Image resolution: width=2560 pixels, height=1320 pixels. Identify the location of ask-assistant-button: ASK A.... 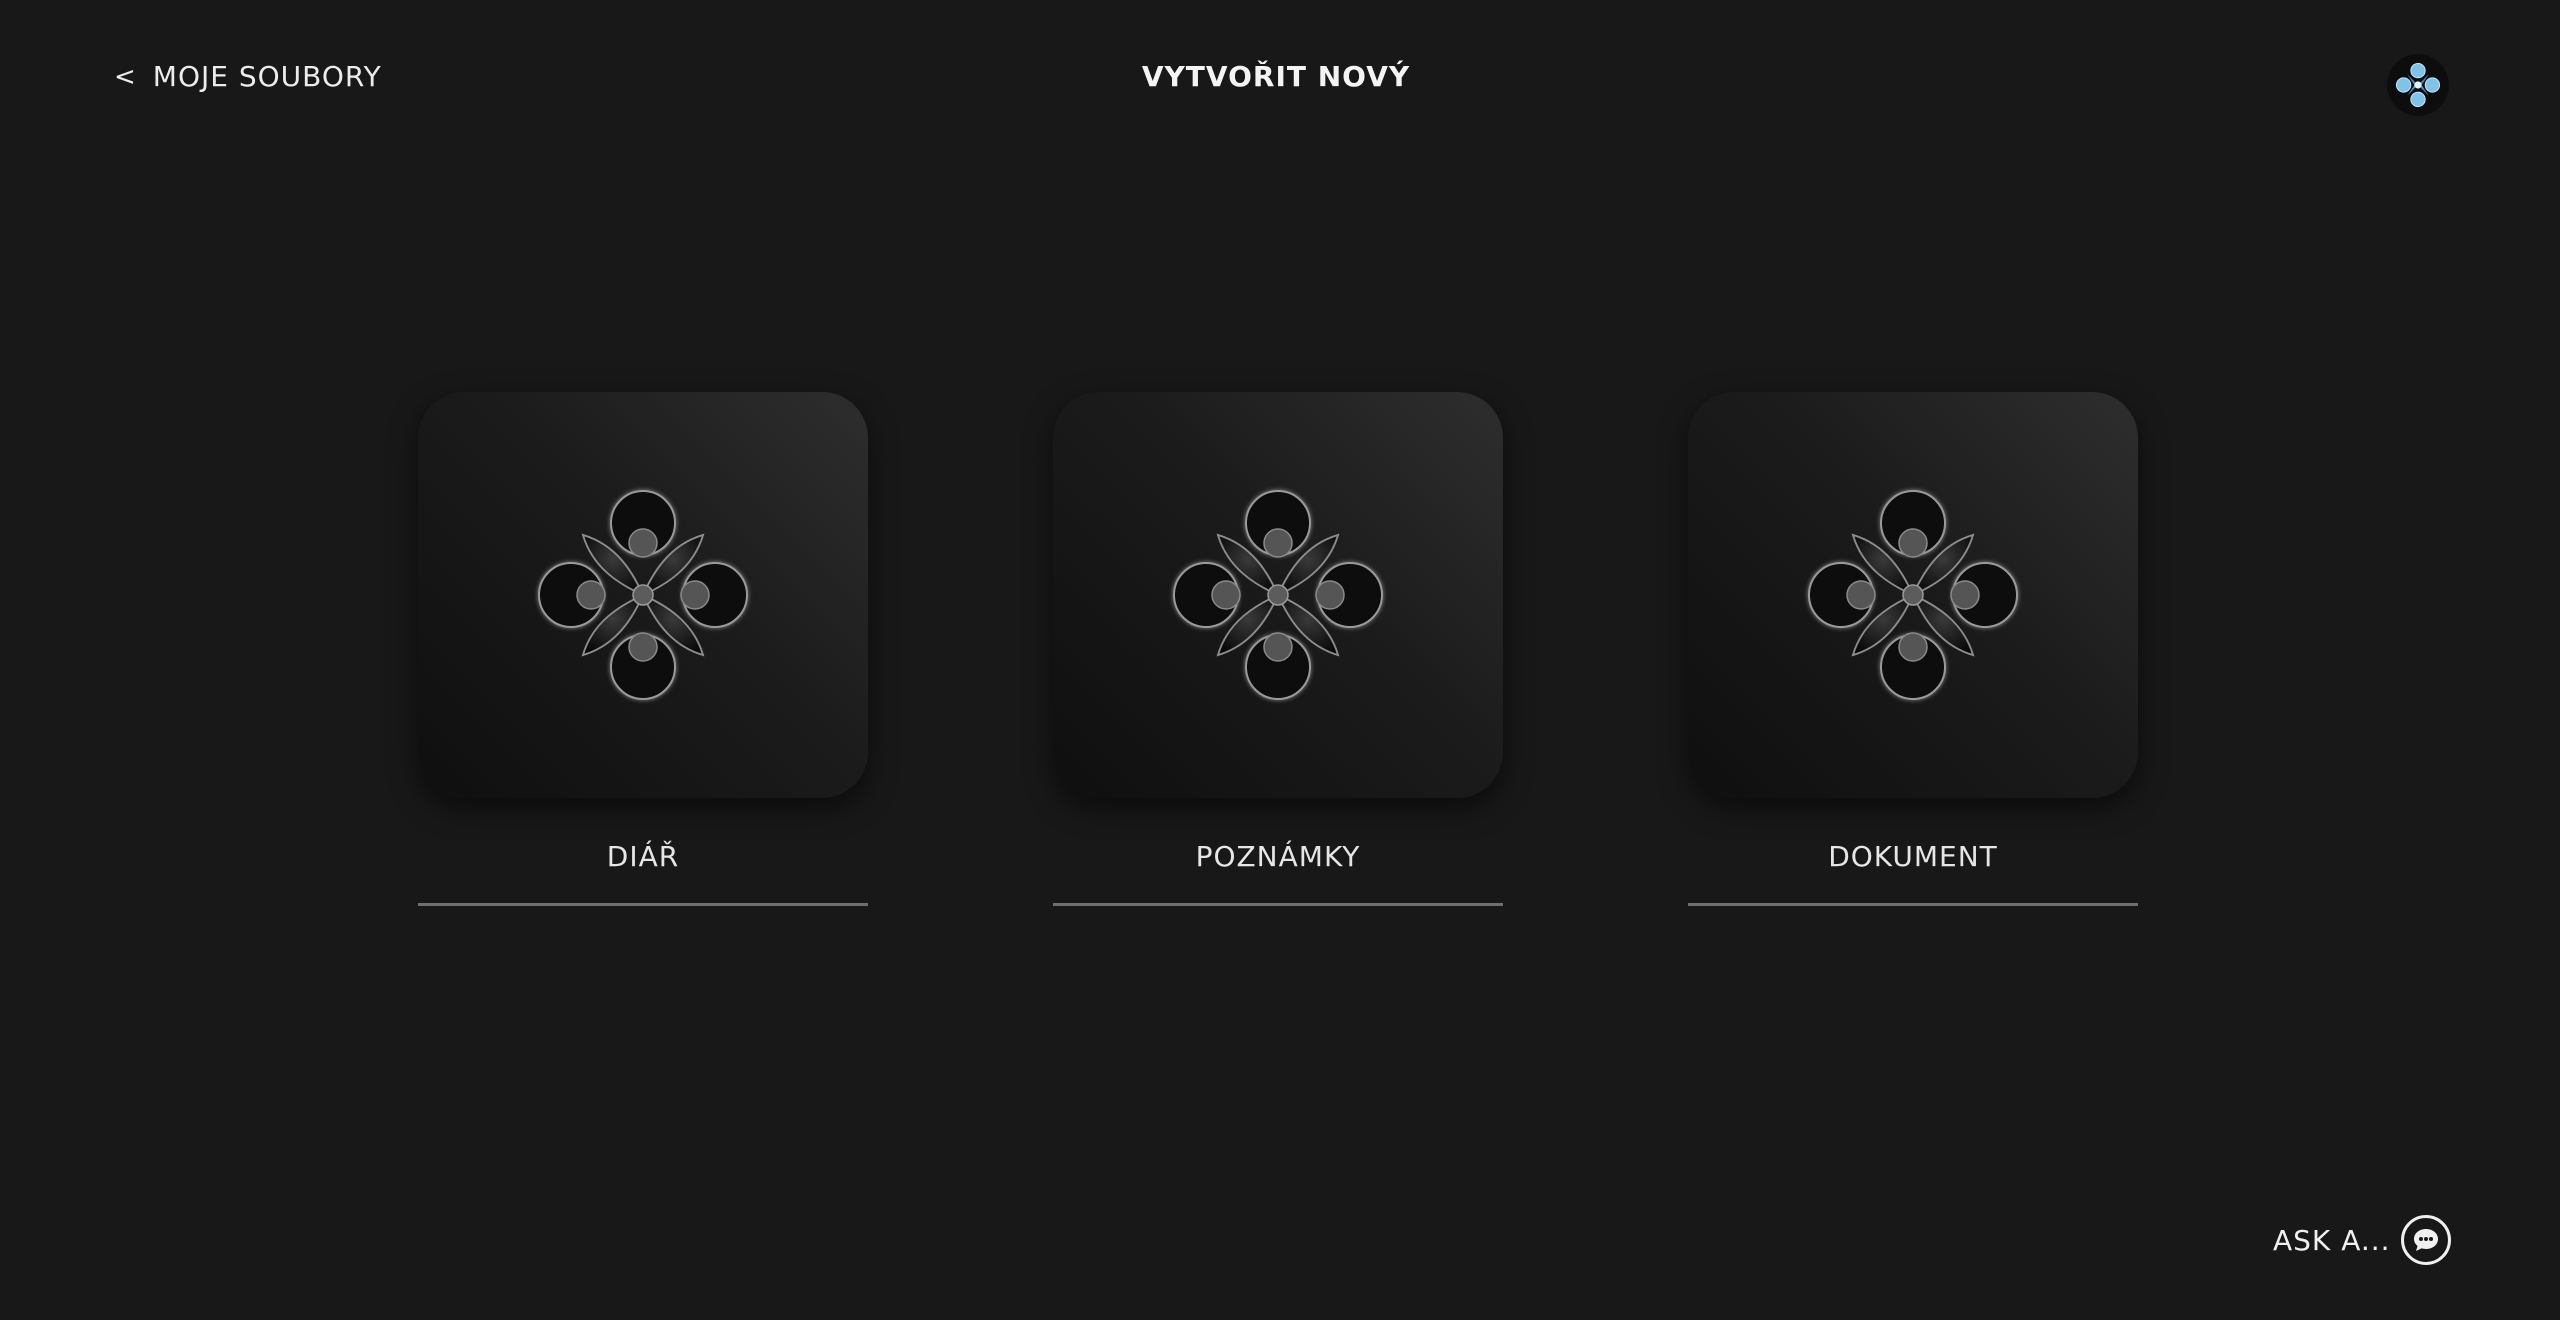
(2362, 1240).